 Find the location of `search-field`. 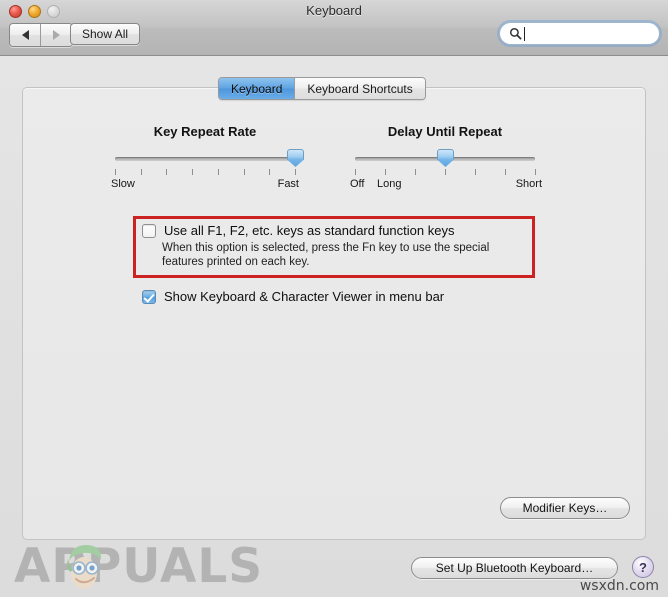

search-field is located at coordinates (579, 33).